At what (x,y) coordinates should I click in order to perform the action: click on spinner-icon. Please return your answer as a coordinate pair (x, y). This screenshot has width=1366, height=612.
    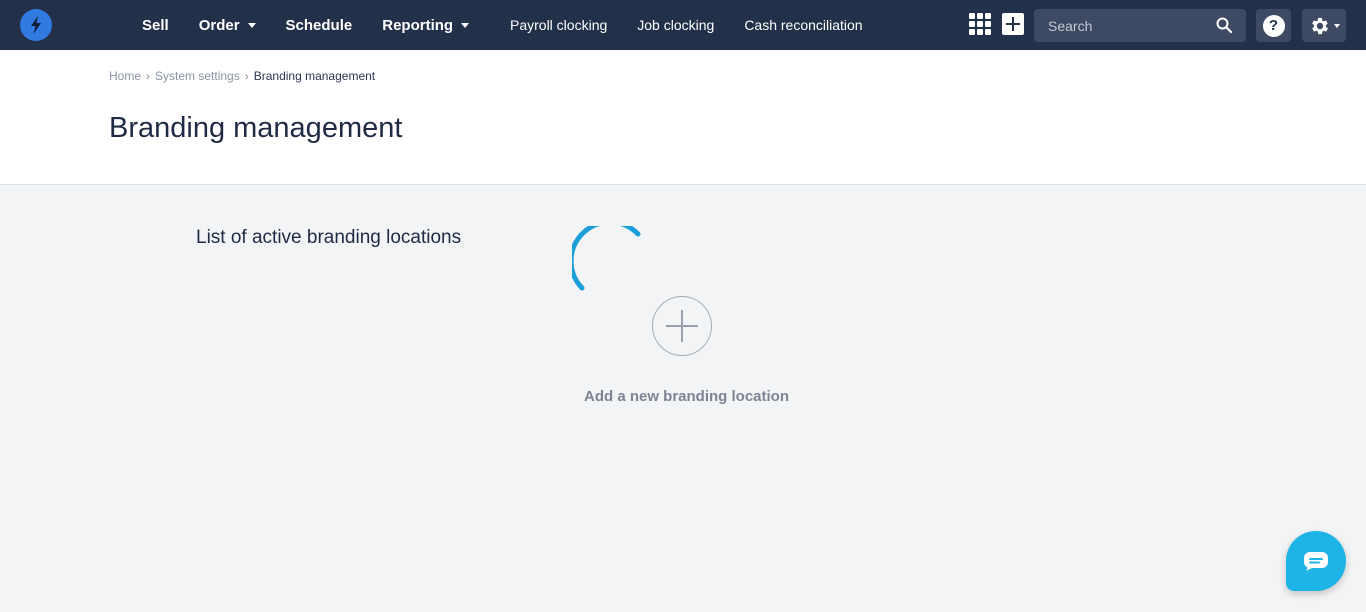
    Looking at the image, I should click on (606, 258).